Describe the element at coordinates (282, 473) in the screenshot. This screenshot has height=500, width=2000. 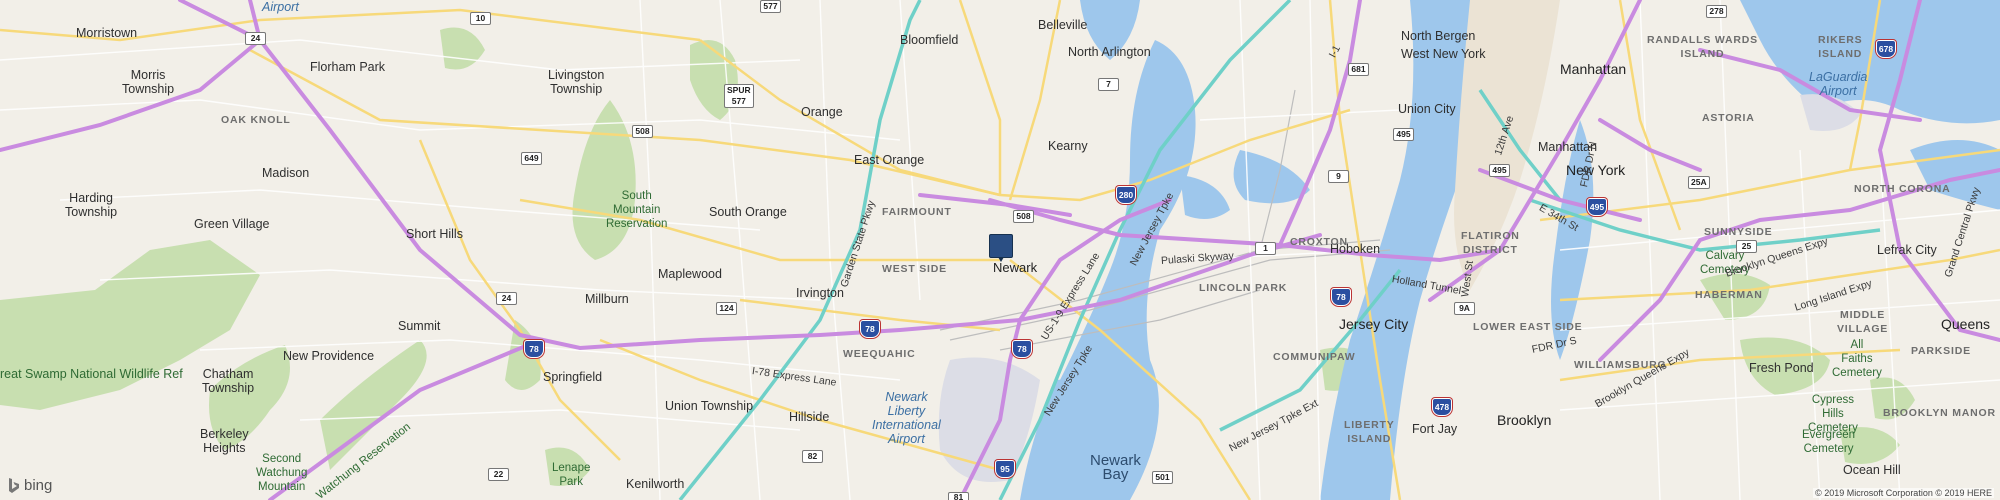
I see `park-second-watchung: Second Watchung Mountain` at that location.